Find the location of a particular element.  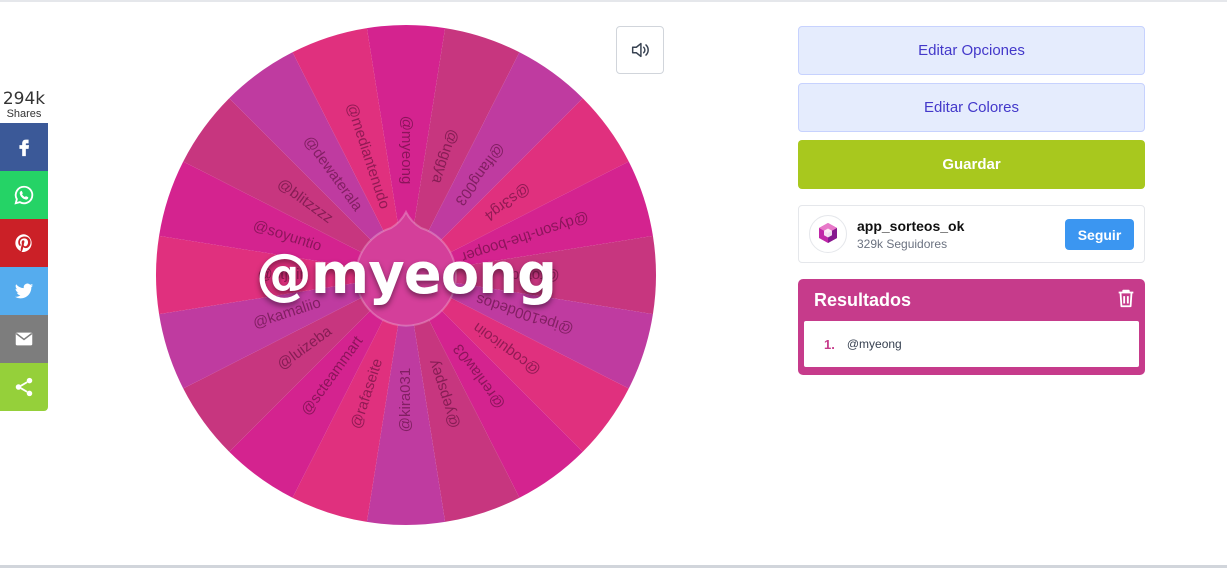

facebook-icon is located at coordinates (24, 148).